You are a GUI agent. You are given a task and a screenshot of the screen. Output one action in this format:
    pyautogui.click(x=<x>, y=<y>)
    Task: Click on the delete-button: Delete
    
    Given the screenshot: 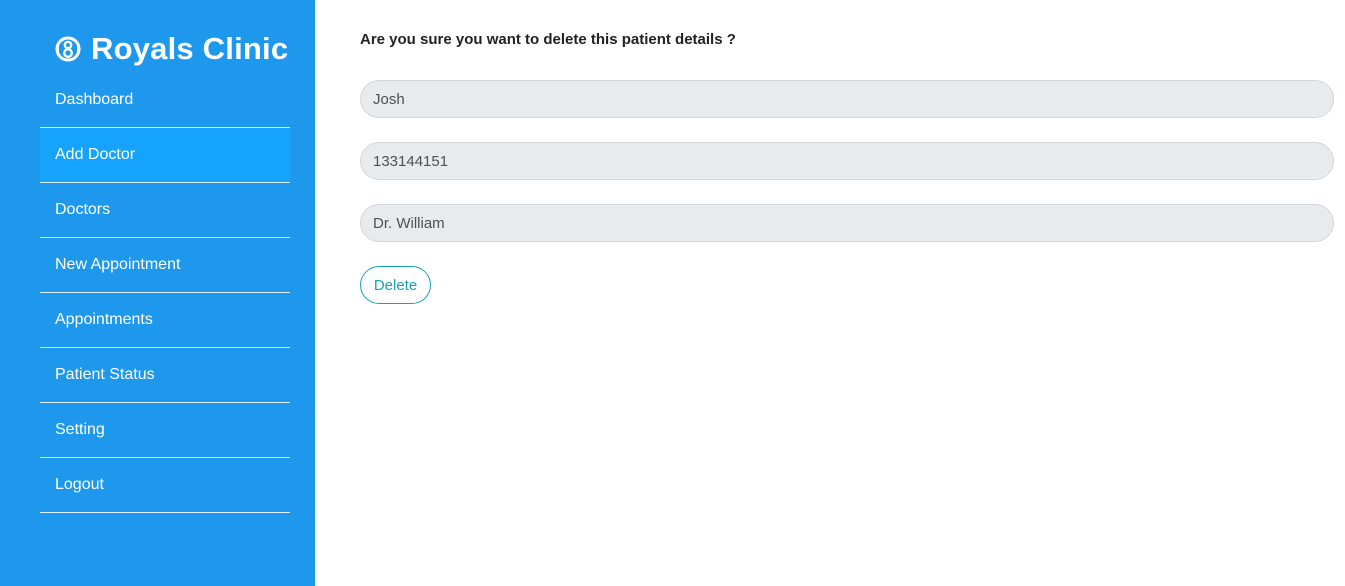 What is the action you would take?
    pyautogui.click(x=395, y=285)
    